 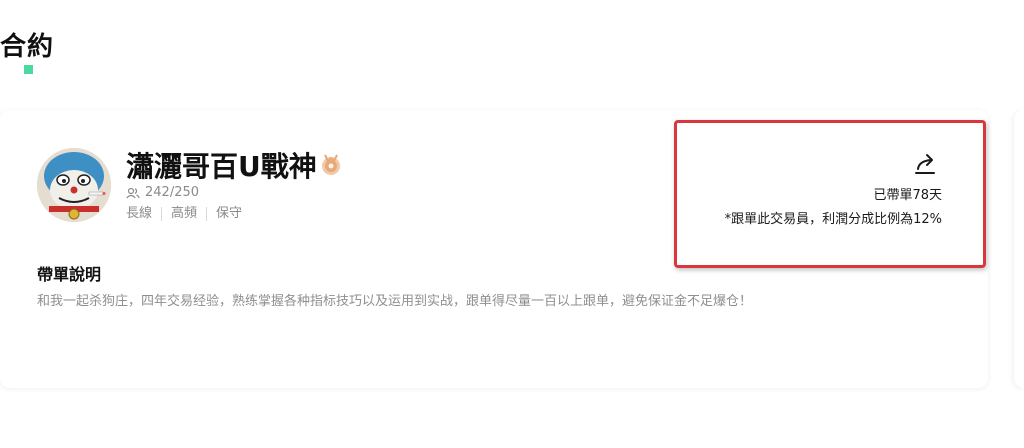 I want to click on share-icon, so click(x=926, y=164).